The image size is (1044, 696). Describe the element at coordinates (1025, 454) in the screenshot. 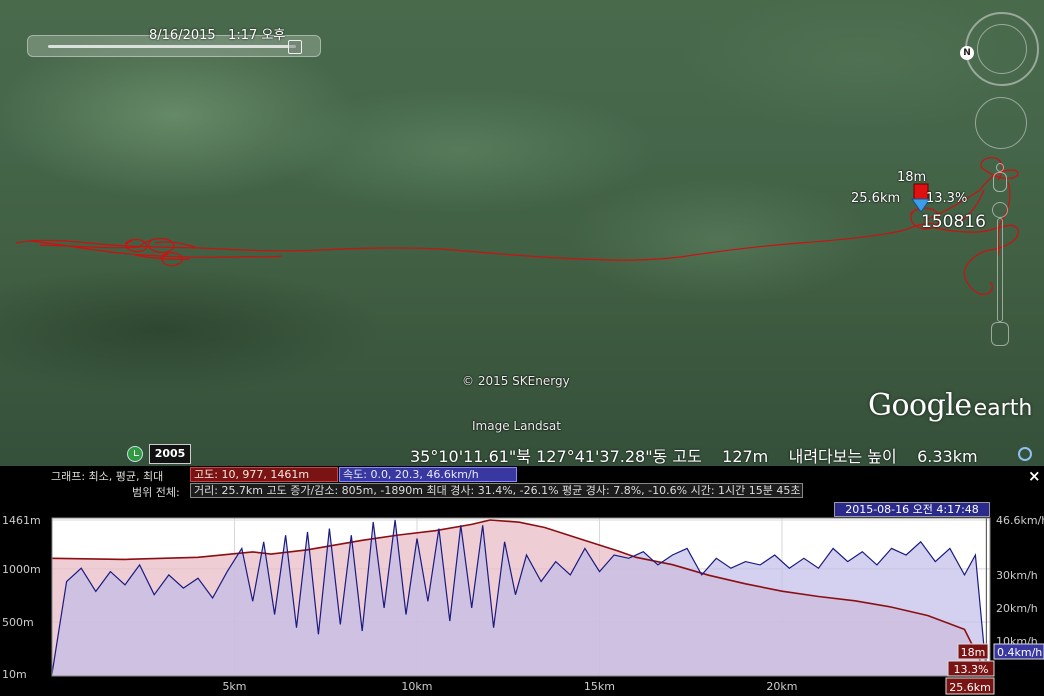

I see `streaming-indicator-icon` at that location.